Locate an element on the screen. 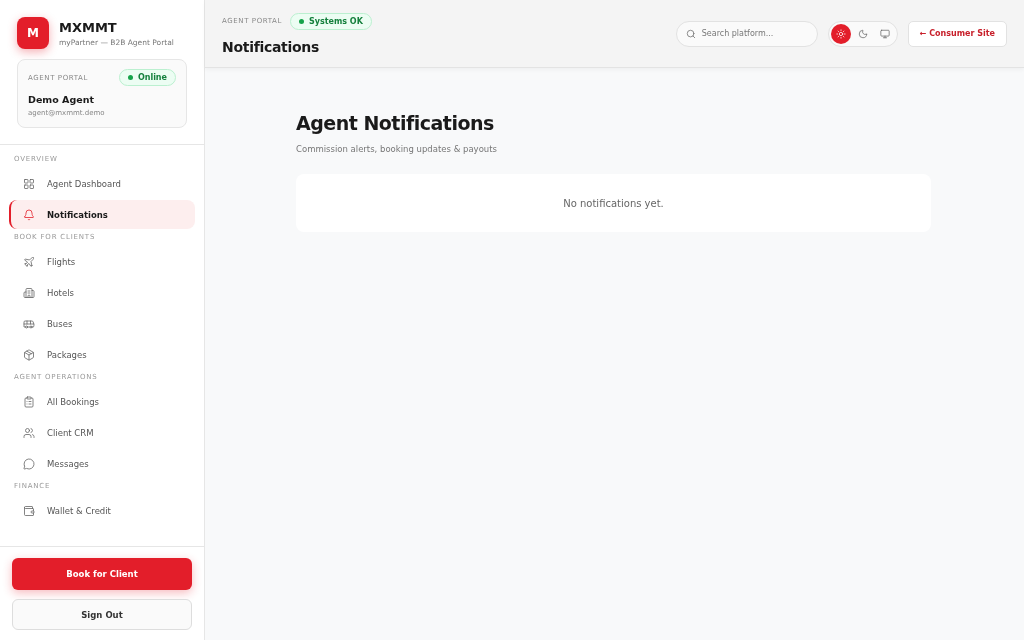 This screenshot has height=640, width=1024. nav-item: Messages is located at coordinates (102, 463).